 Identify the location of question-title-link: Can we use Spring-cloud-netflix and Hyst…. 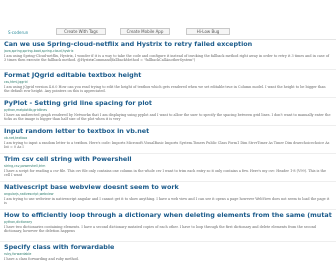
(168, 44).